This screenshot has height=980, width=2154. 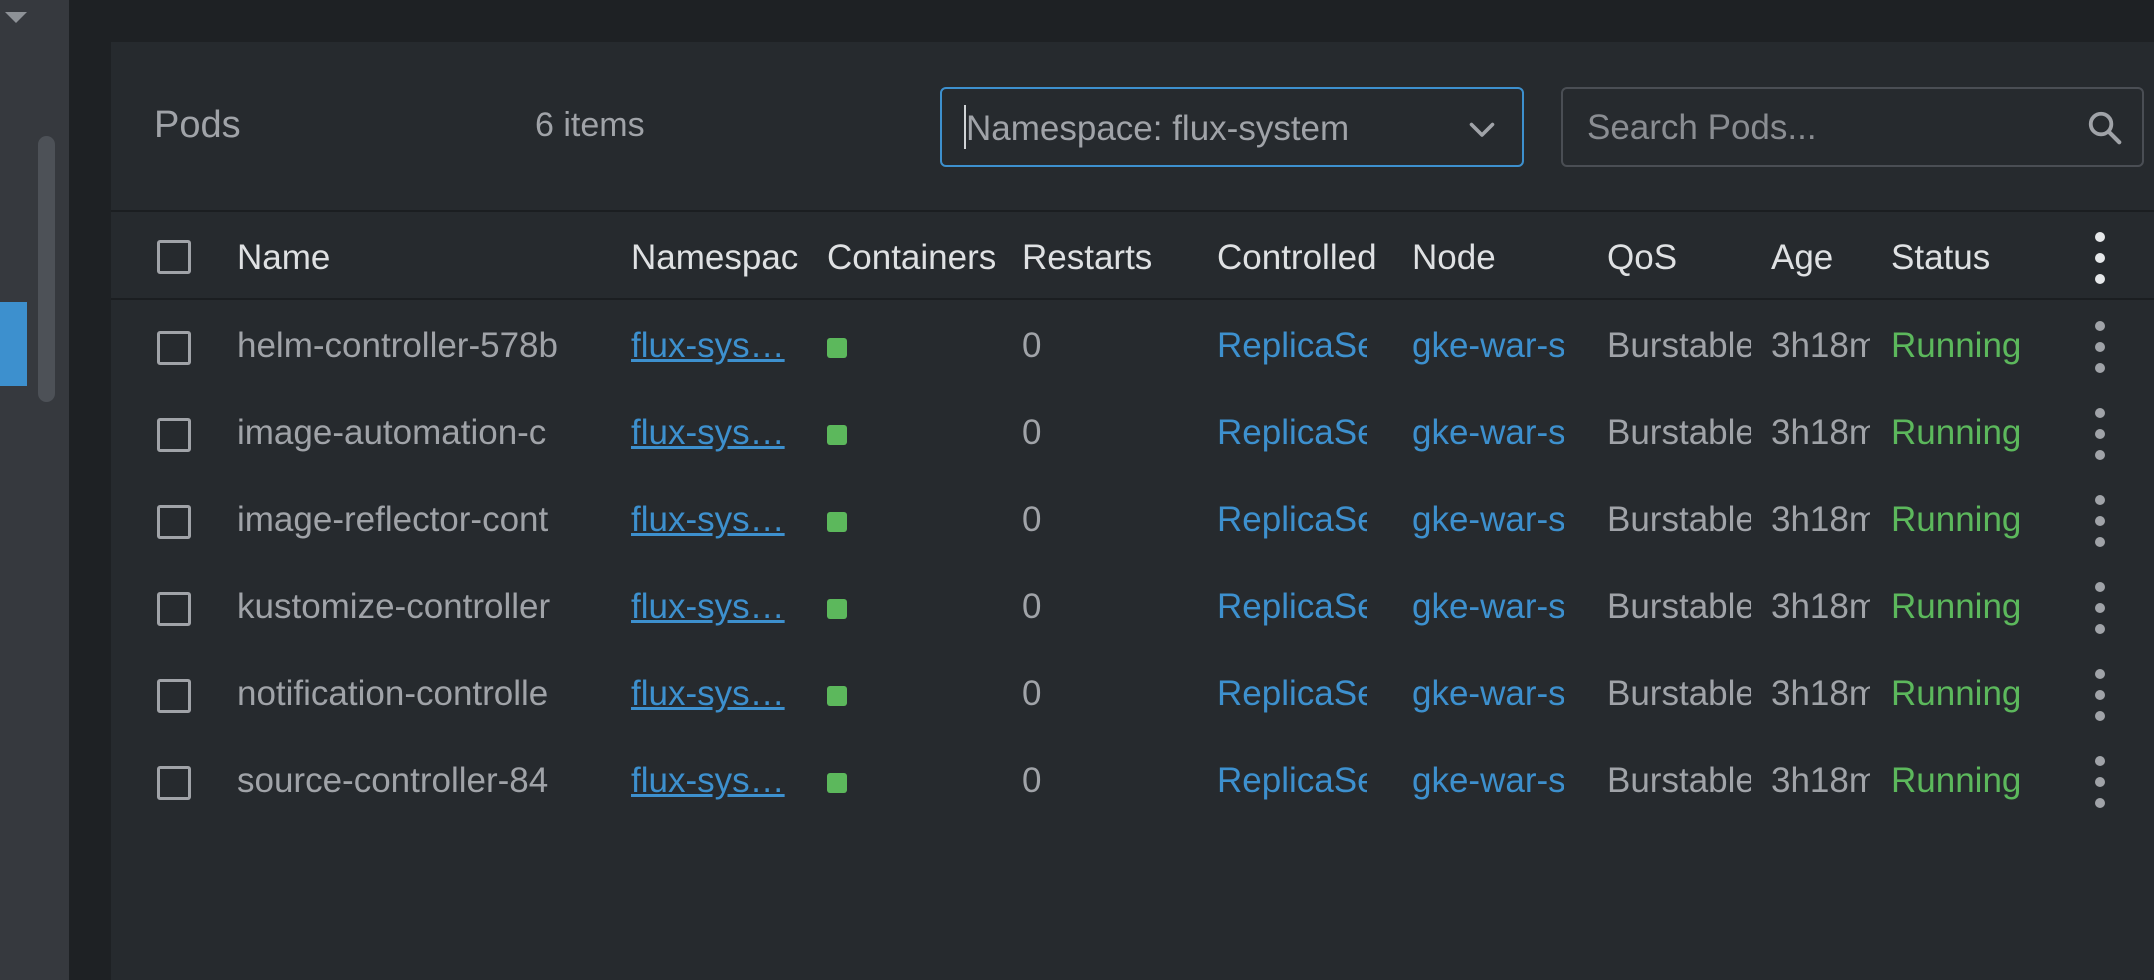 I want to click on column-header-age: Age, so click(x=1821, y=258).